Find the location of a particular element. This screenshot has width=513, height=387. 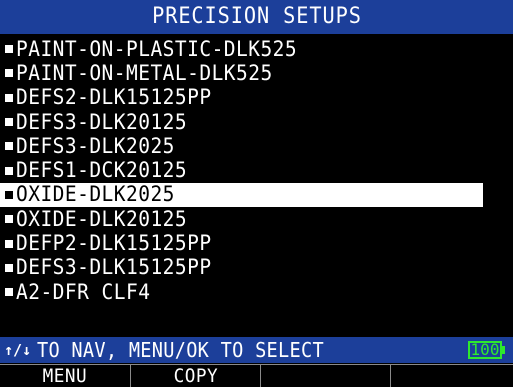

status-bar: ↑/↓ TO NAV, MENU/OK TO SELECT 100 is located at coordinates (256, 350).